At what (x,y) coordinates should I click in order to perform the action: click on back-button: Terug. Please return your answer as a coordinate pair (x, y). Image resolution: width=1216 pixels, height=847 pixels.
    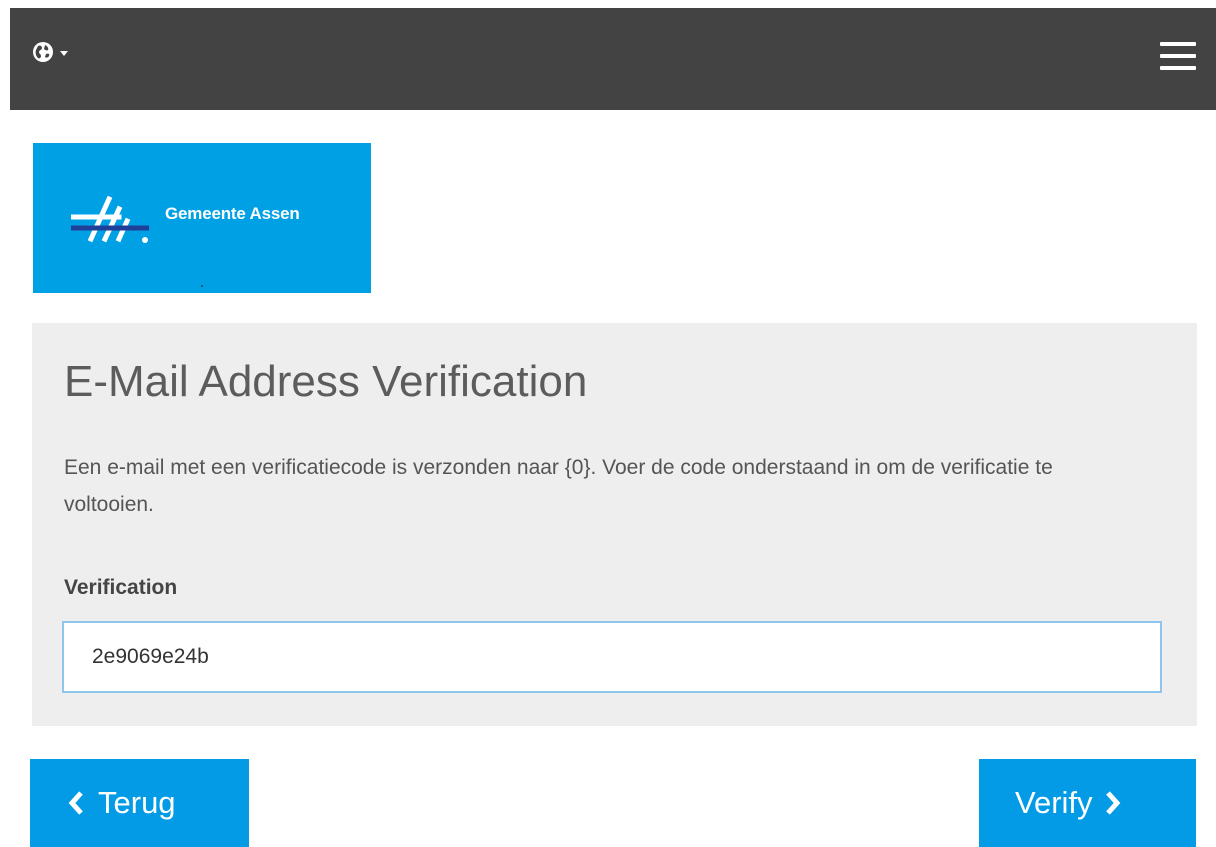
    Looking at the image, I should click on (139, 803).